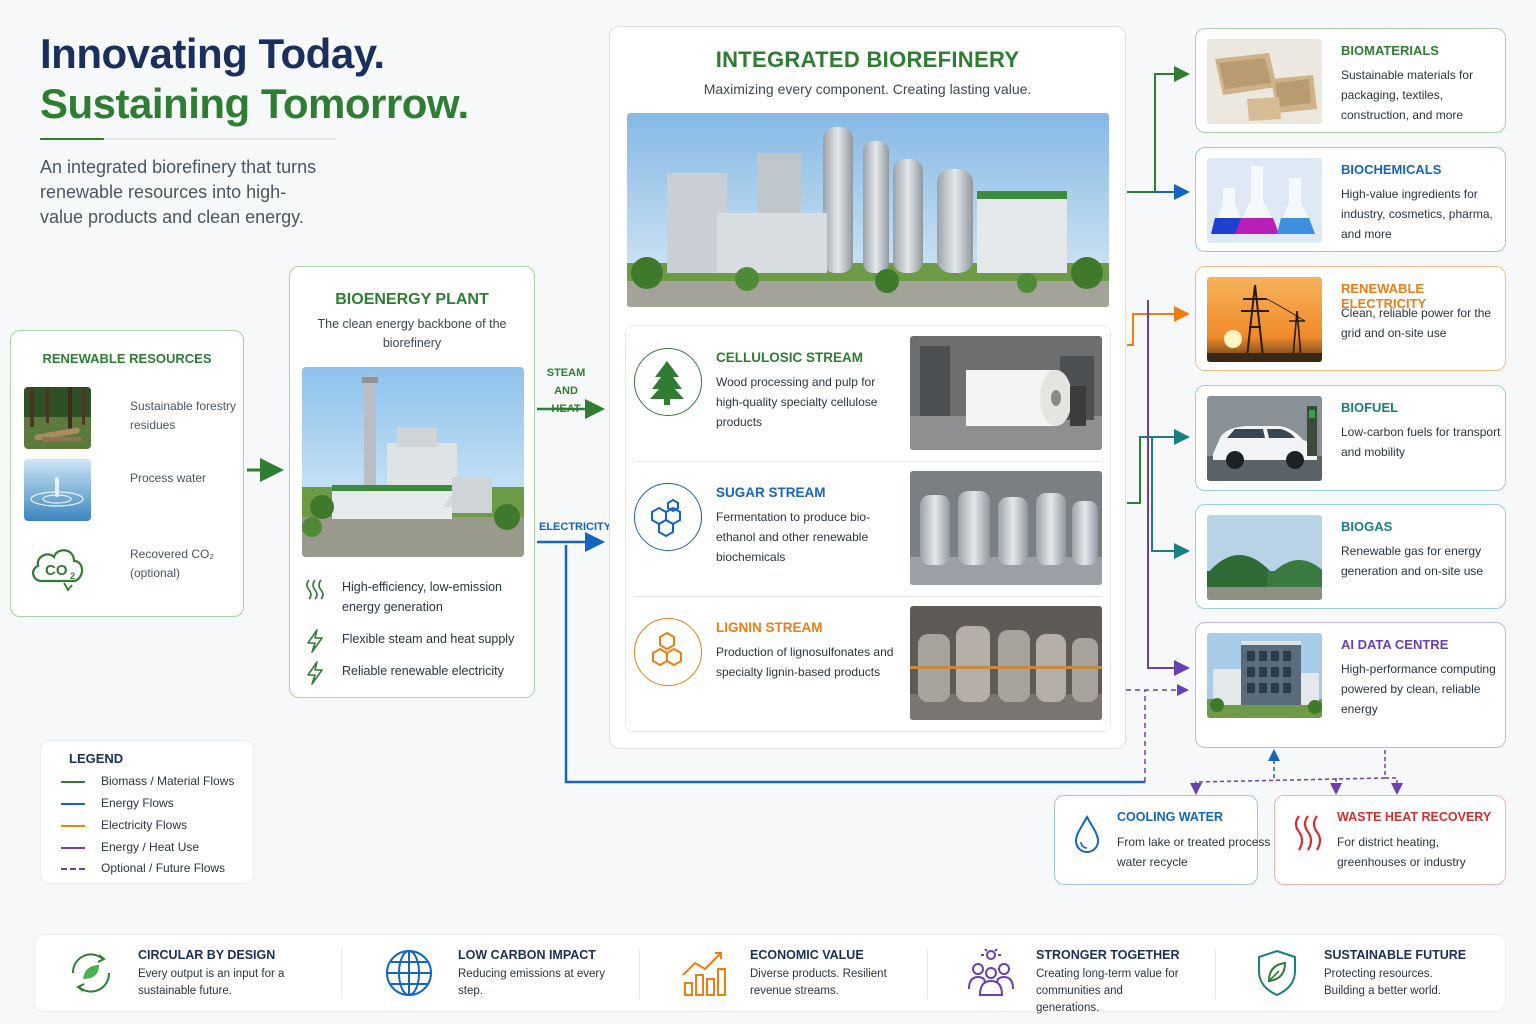  I want to click on output-title: AI DATA CENTRE, so click(1395, 644).